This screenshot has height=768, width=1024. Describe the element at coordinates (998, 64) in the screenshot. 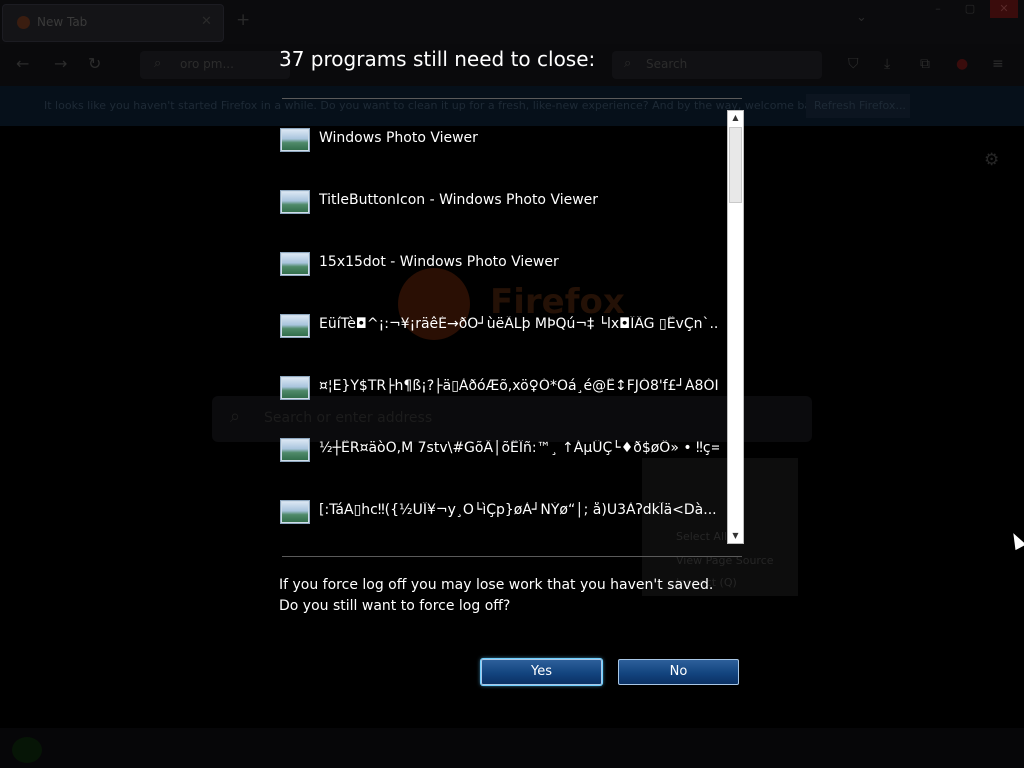

I see `menu-icon: ≡` at that location.